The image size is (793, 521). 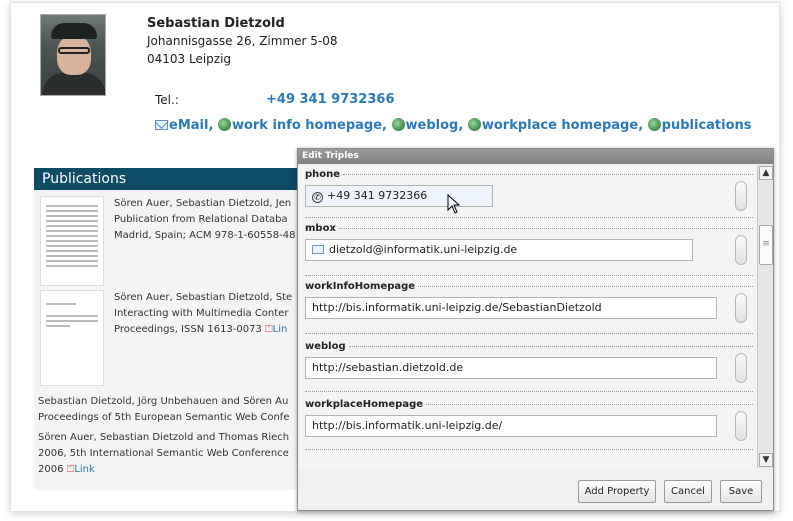 I want to click on workplacehomepage-value-field: http://bis.informatik.uni-leipzig.de/, so click(x=511, y=426).